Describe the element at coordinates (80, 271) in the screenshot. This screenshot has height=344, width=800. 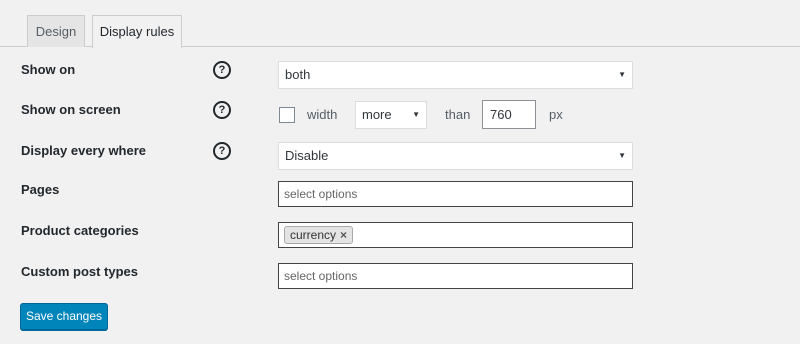
I see `custom-post-types-label: Custom post types` at that location.